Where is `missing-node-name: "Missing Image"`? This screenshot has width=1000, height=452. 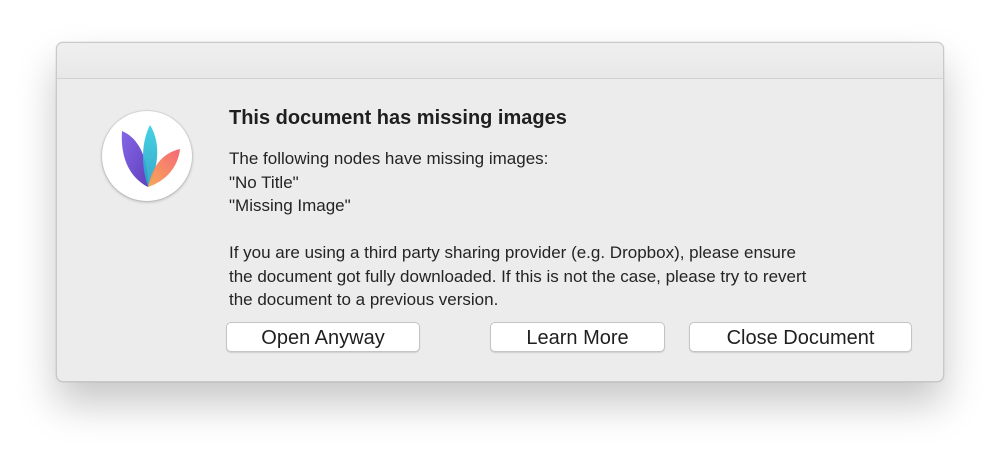 missing-node-name: "Missing Image" is located at coordinates (290, 205).